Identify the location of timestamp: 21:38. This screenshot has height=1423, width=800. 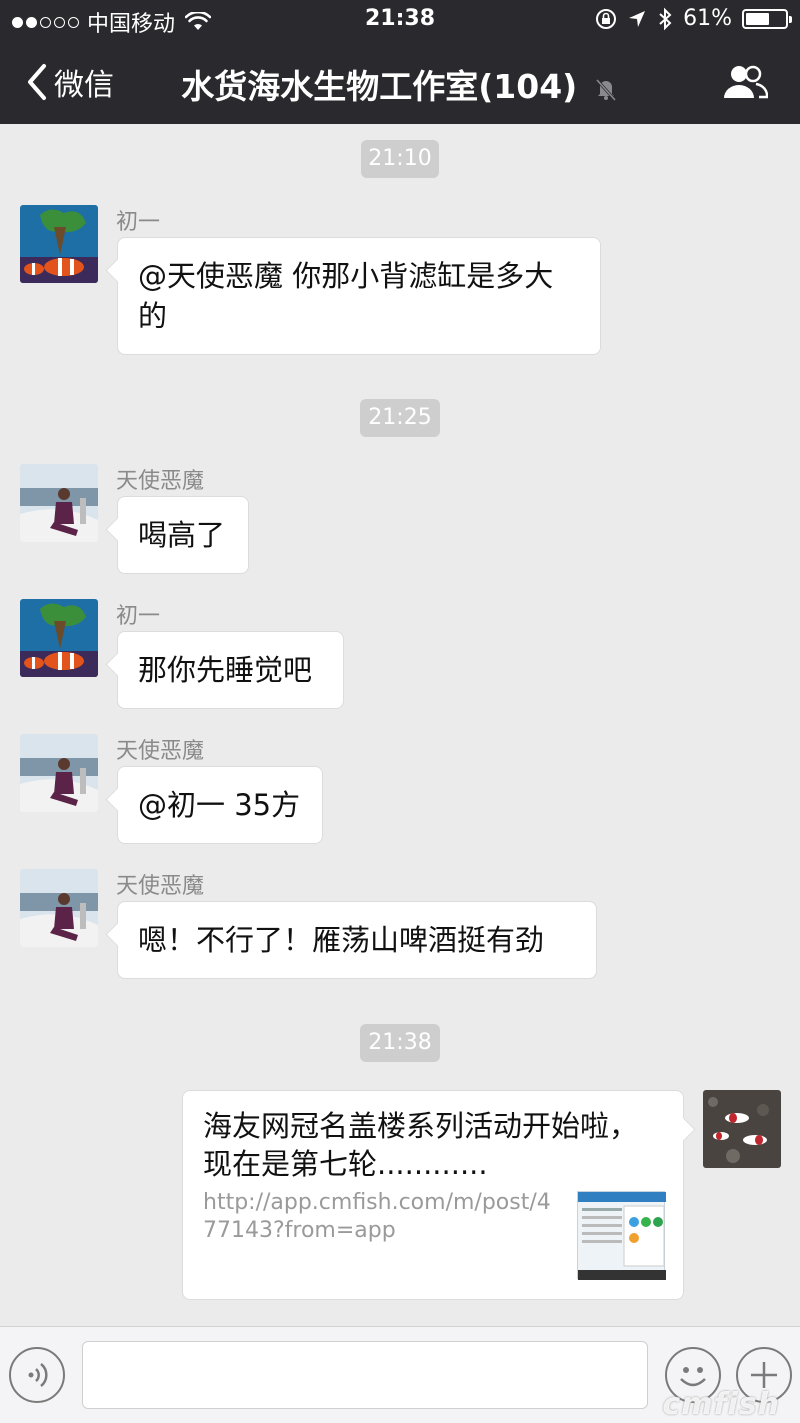
(400, 1043).